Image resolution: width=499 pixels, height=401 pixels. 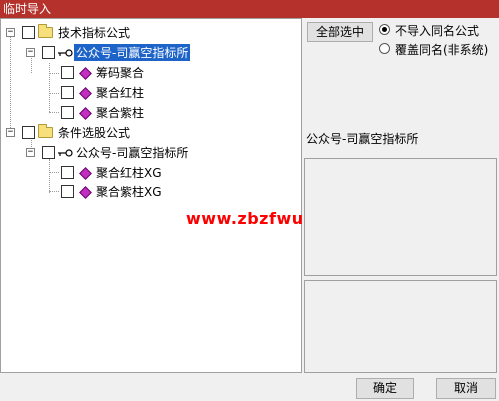 I want to click on formula-label: 聚合红柱XG, so click(x=129, y=172).